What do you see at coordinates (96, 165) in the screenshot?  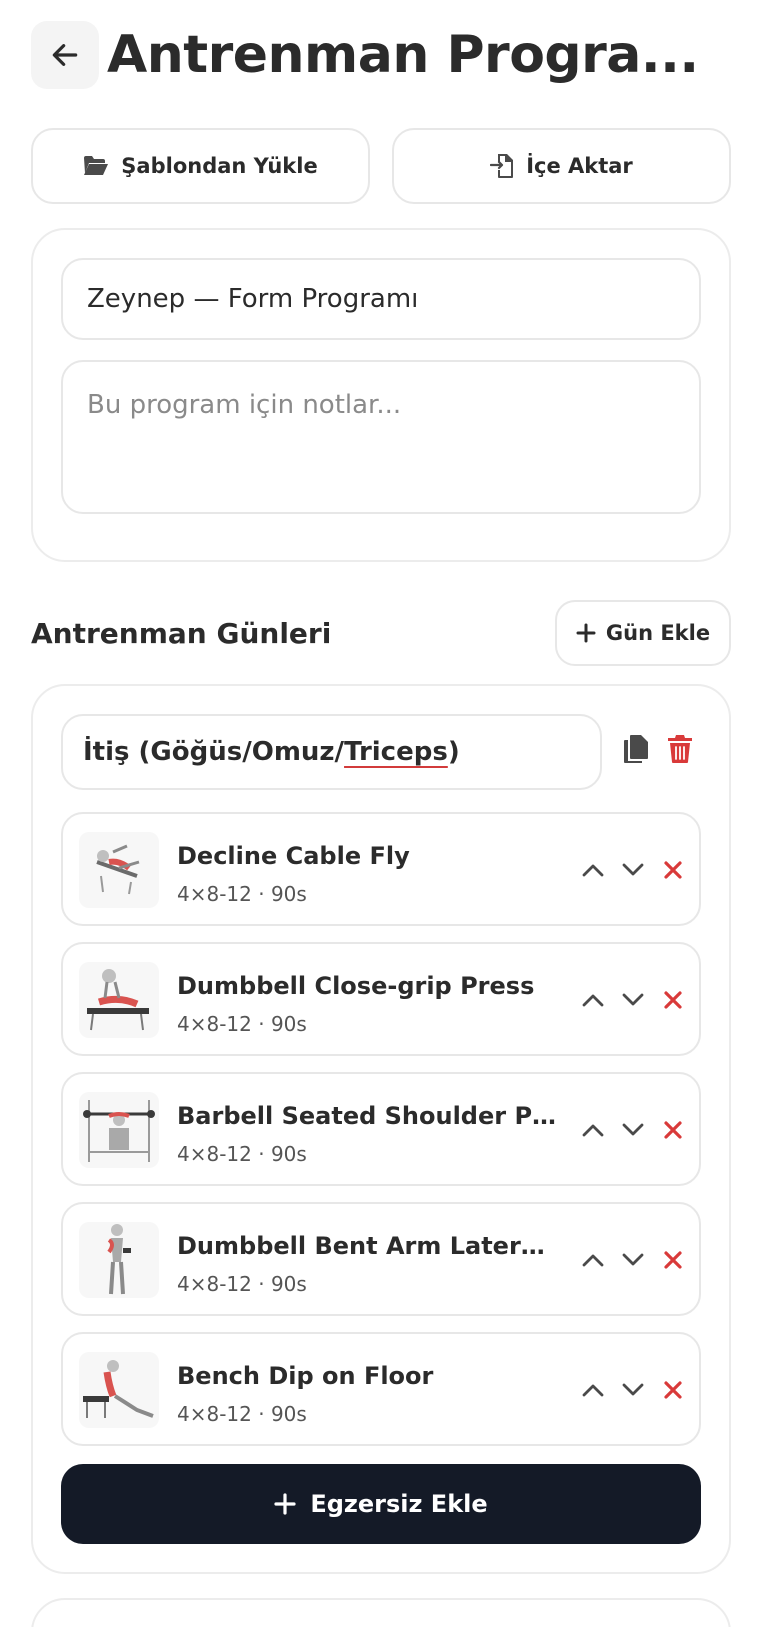 I see `folder-open-icon` at bounding box center [96, 165].